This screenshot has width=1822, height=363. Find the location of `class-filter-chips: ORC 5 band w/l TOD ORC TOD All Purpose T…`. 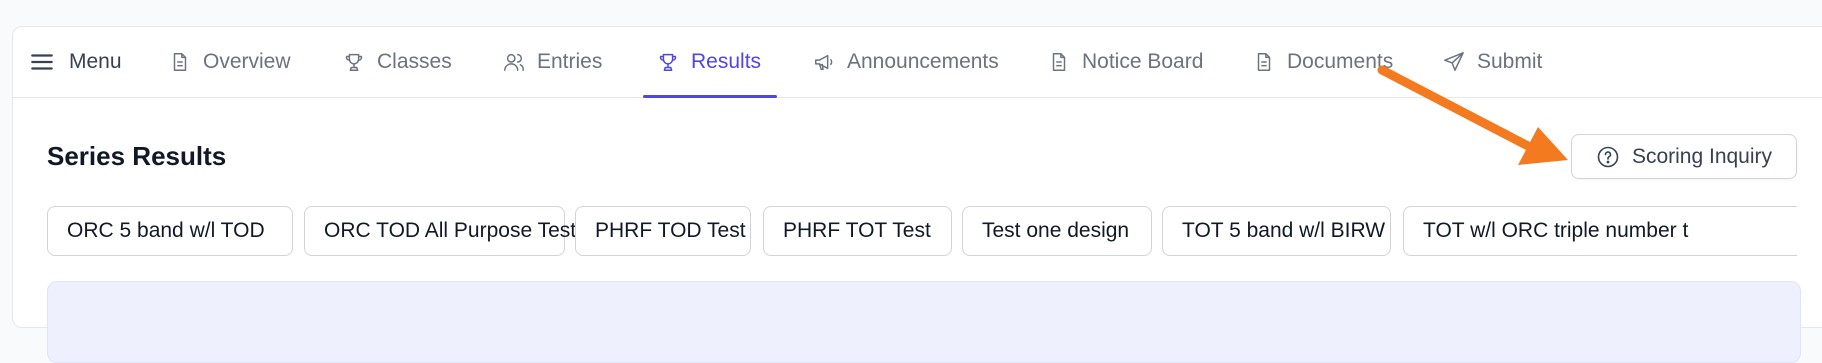

class-filter-chips: ORC 5 band w/l TOD ORC TOD All Purpose T… is located at coordinates (922, 232).